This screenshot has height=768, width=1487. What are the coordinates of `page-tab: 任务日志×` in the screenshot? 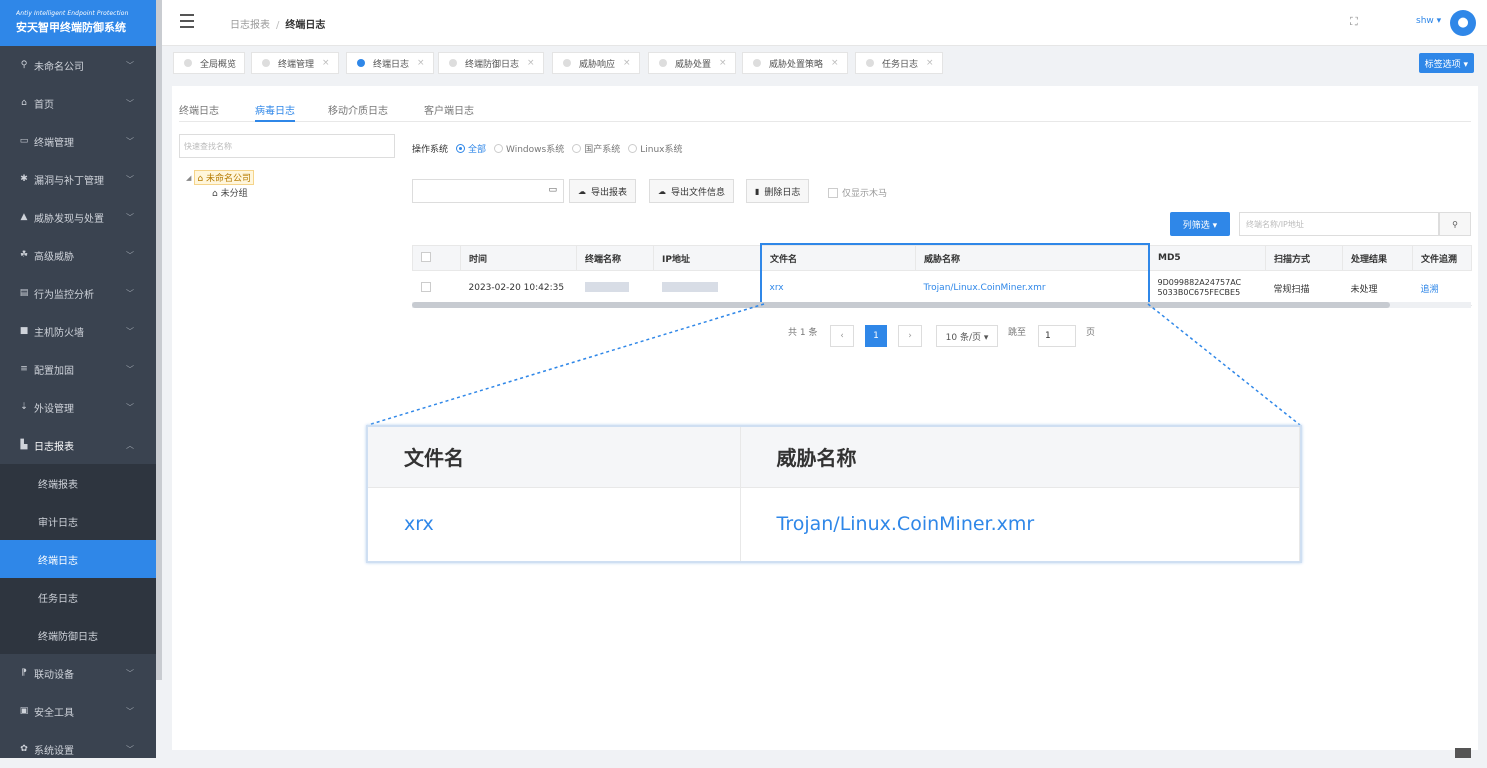 It's located at (899, 63).